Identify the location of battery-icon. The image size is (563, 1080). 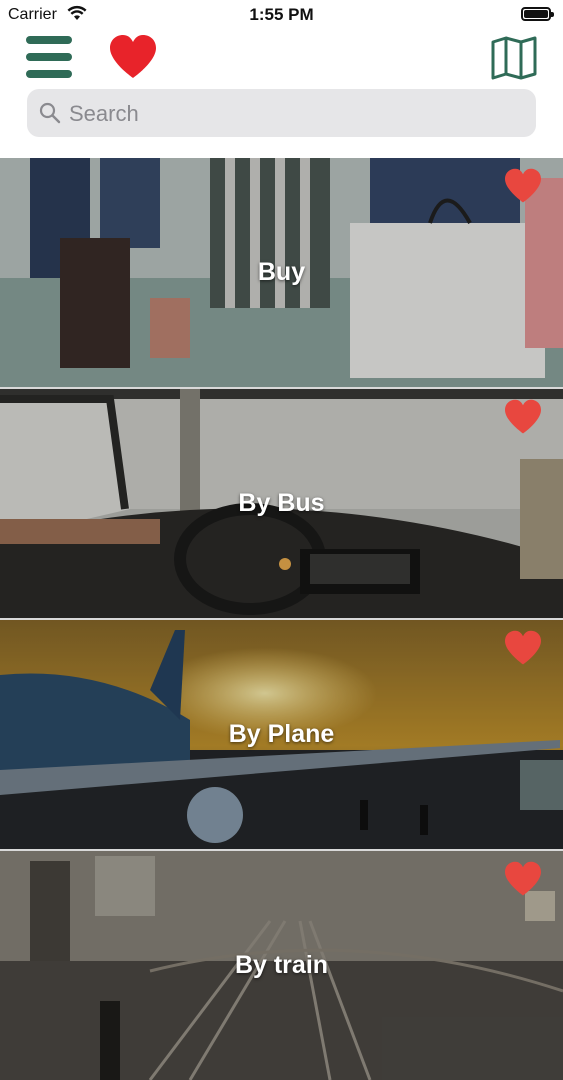
(537, 14).